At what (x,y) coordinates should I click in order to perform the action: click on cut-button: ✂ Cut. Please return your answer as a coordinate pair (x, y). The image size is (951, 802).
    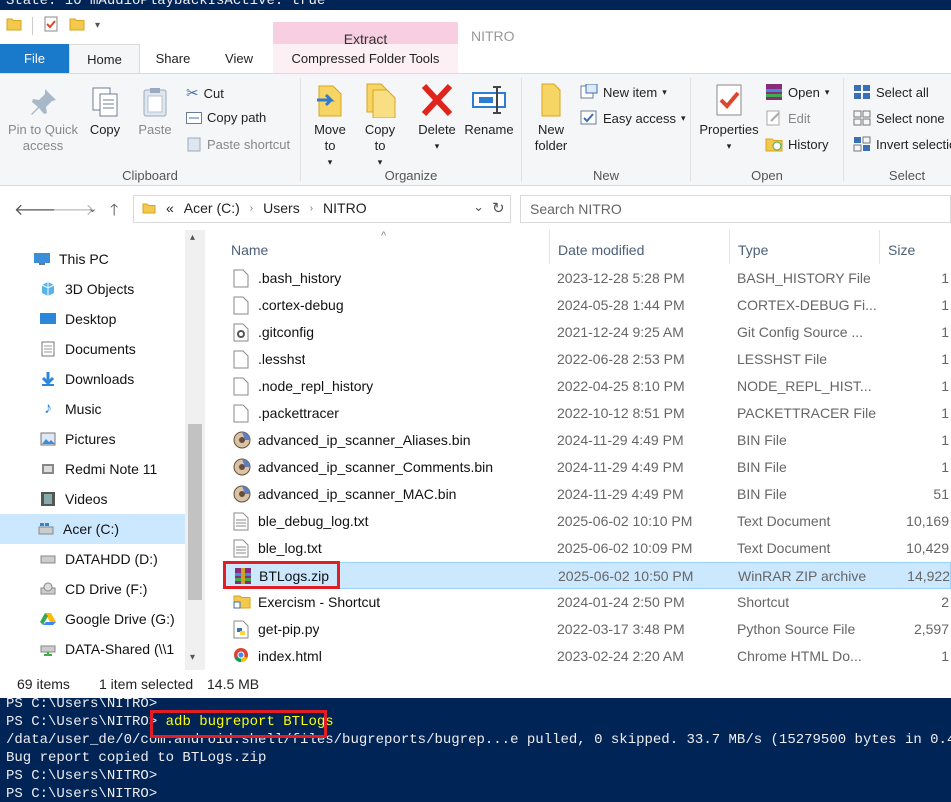
    Looking at the image, I should click on (205, 93).